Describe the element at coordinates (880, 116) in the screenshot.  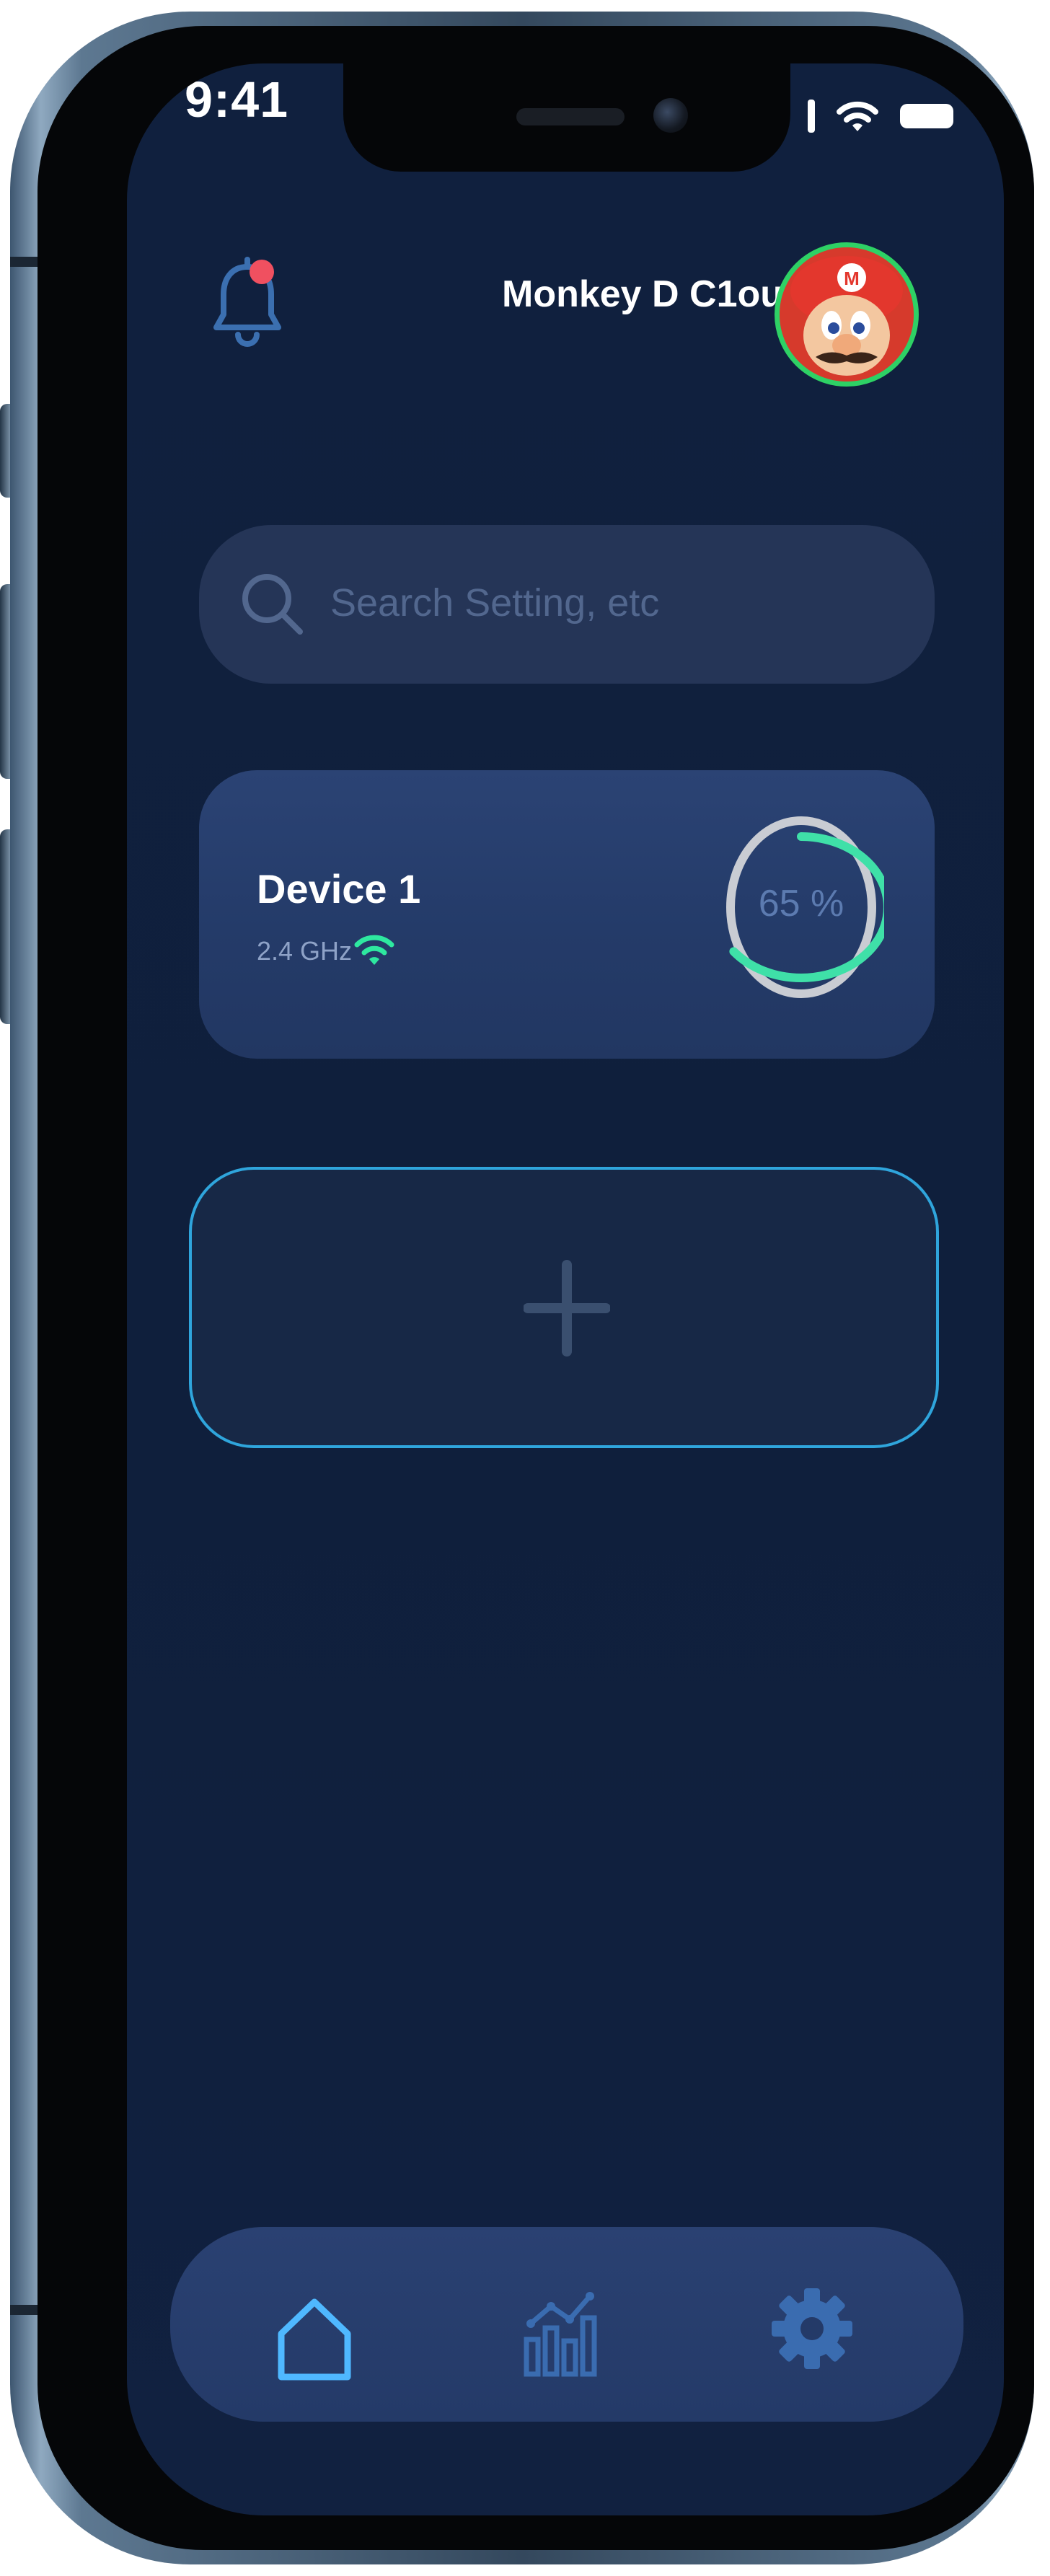
I see `status-icons` at that location.